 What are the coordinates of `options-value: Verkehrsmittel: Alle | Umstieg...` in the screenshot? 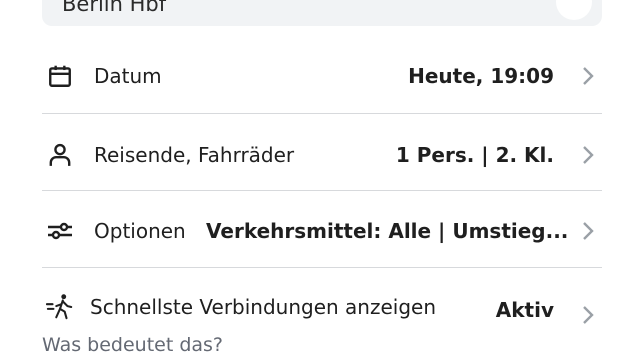 It's located at (387, 231).